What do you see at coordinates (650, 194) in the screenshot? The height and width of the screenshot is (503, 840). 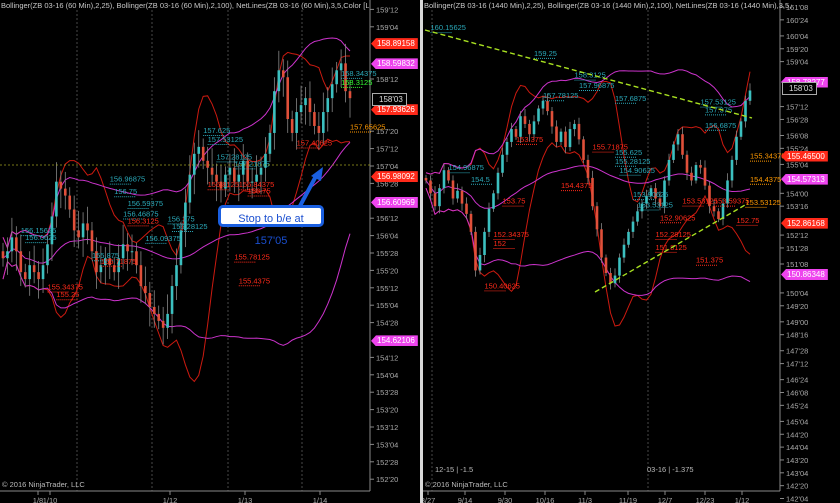 I see `price-level-label: 153.90625` at bounding box center [650, 194].